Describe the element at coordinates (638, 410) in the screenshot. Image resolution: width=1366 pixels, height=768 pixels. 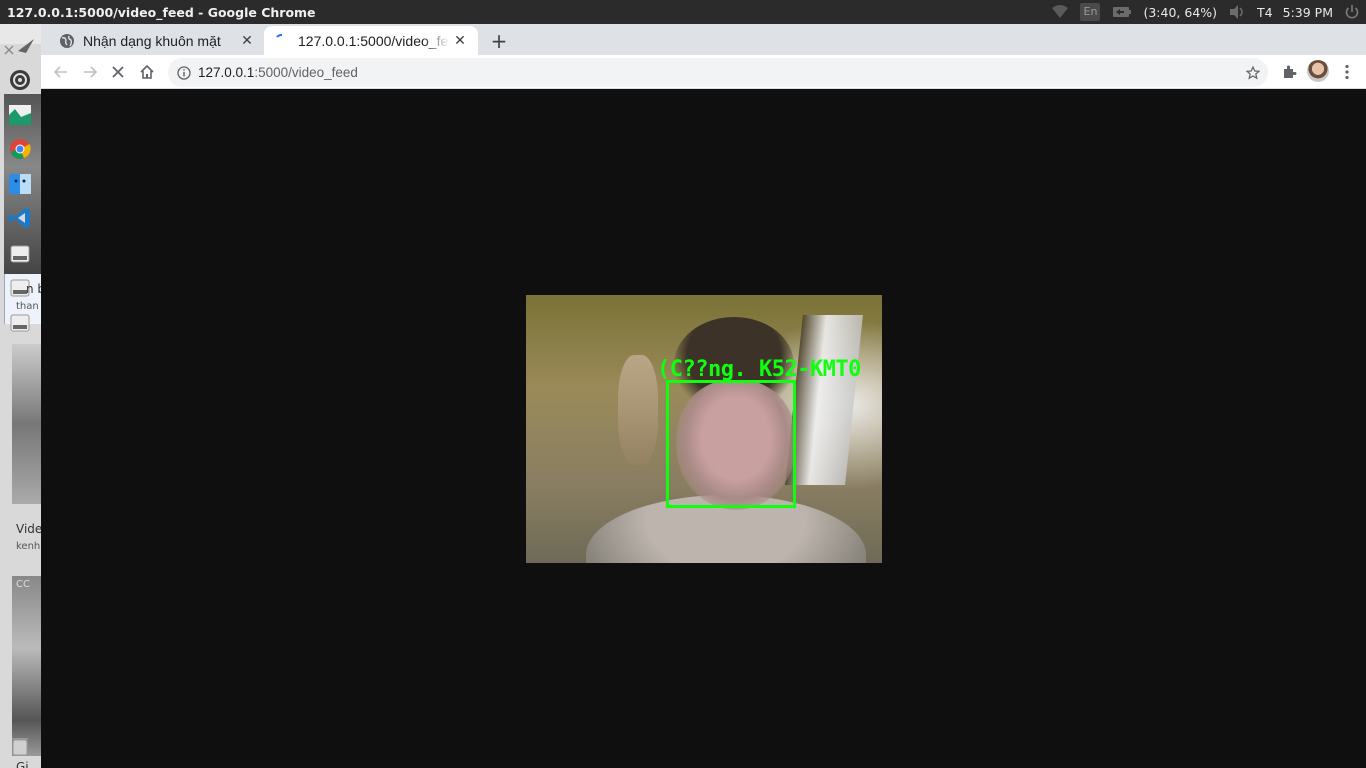
I see `background-cloth` at that location.